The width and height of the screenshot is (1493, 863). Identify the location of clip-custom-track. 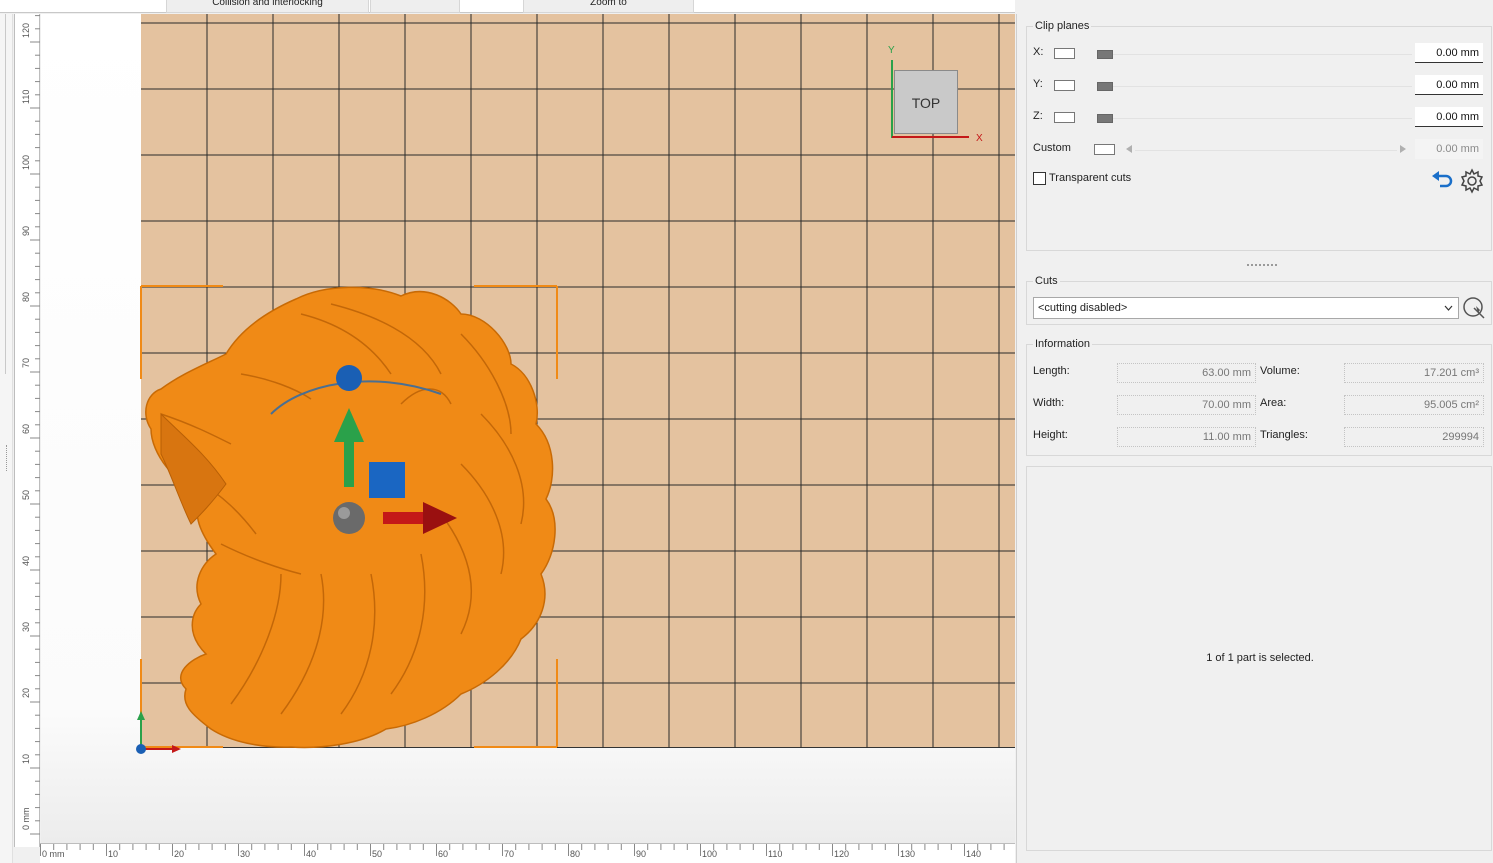
(1266, 150).